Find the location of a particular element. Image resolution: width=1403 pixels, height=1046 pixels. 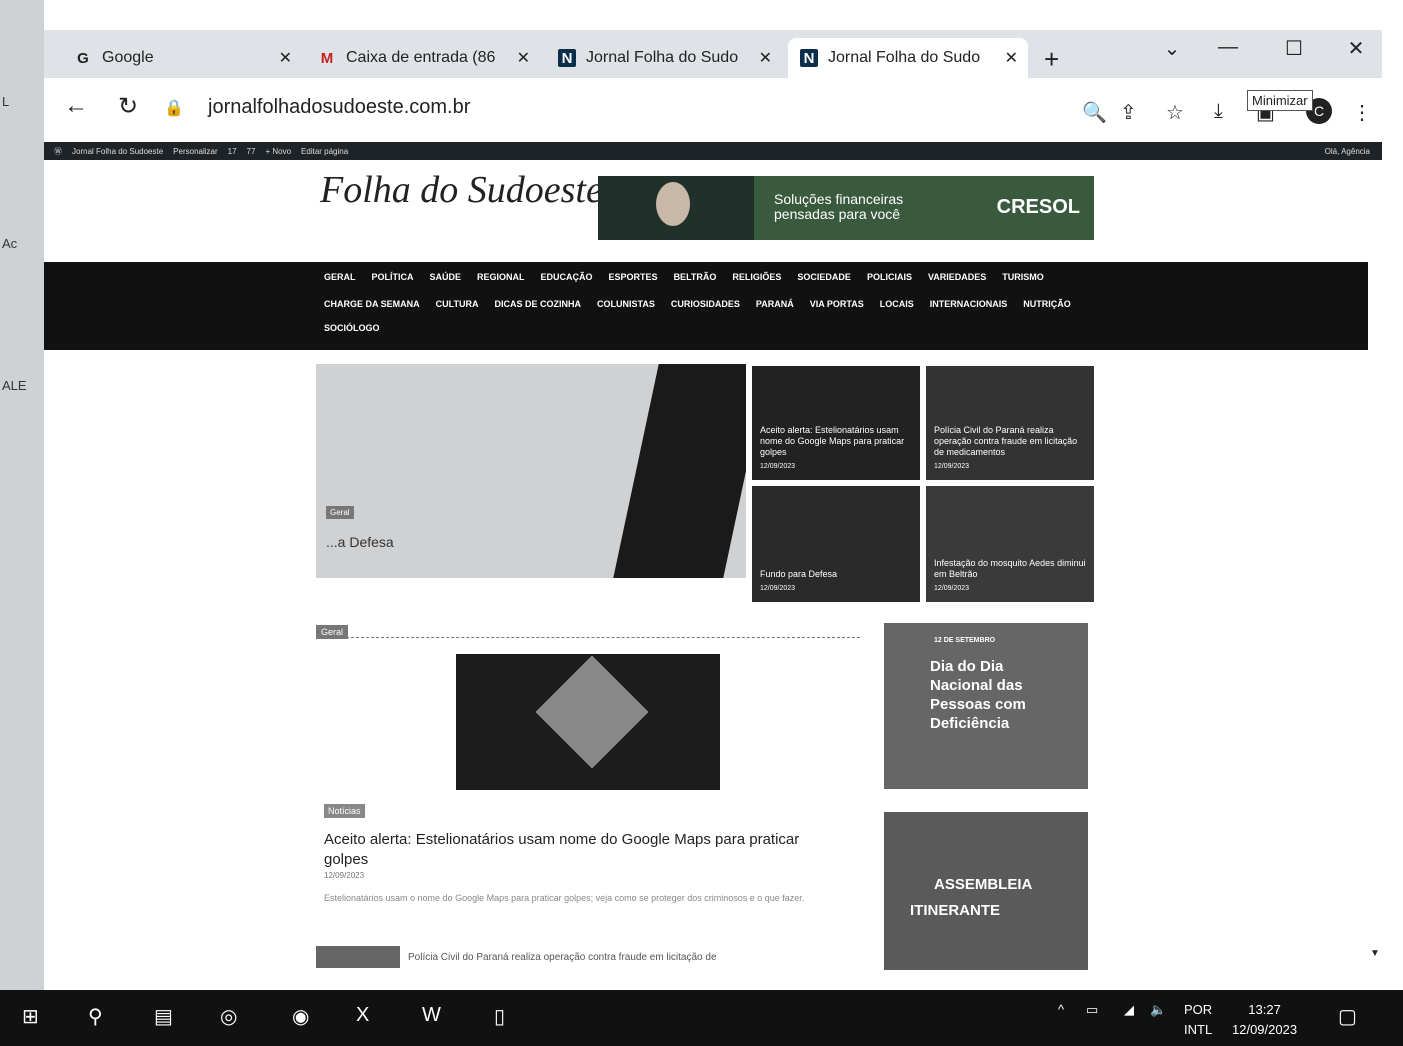

bookmark-star-icon: ☆ is located at coordinates (1175, 112).